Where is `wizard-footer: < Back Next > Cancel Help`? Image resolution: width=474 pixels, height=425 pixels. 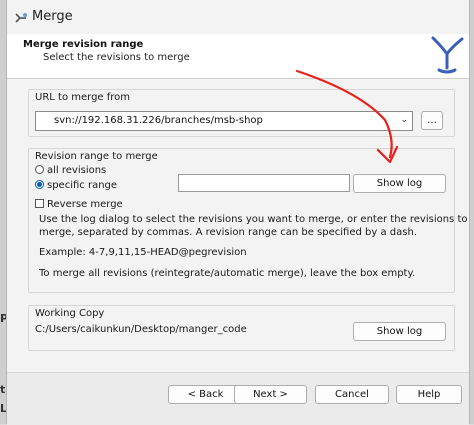 wizard-footer: < Back Next > Cancel Help is located at coordinates (238, 398).